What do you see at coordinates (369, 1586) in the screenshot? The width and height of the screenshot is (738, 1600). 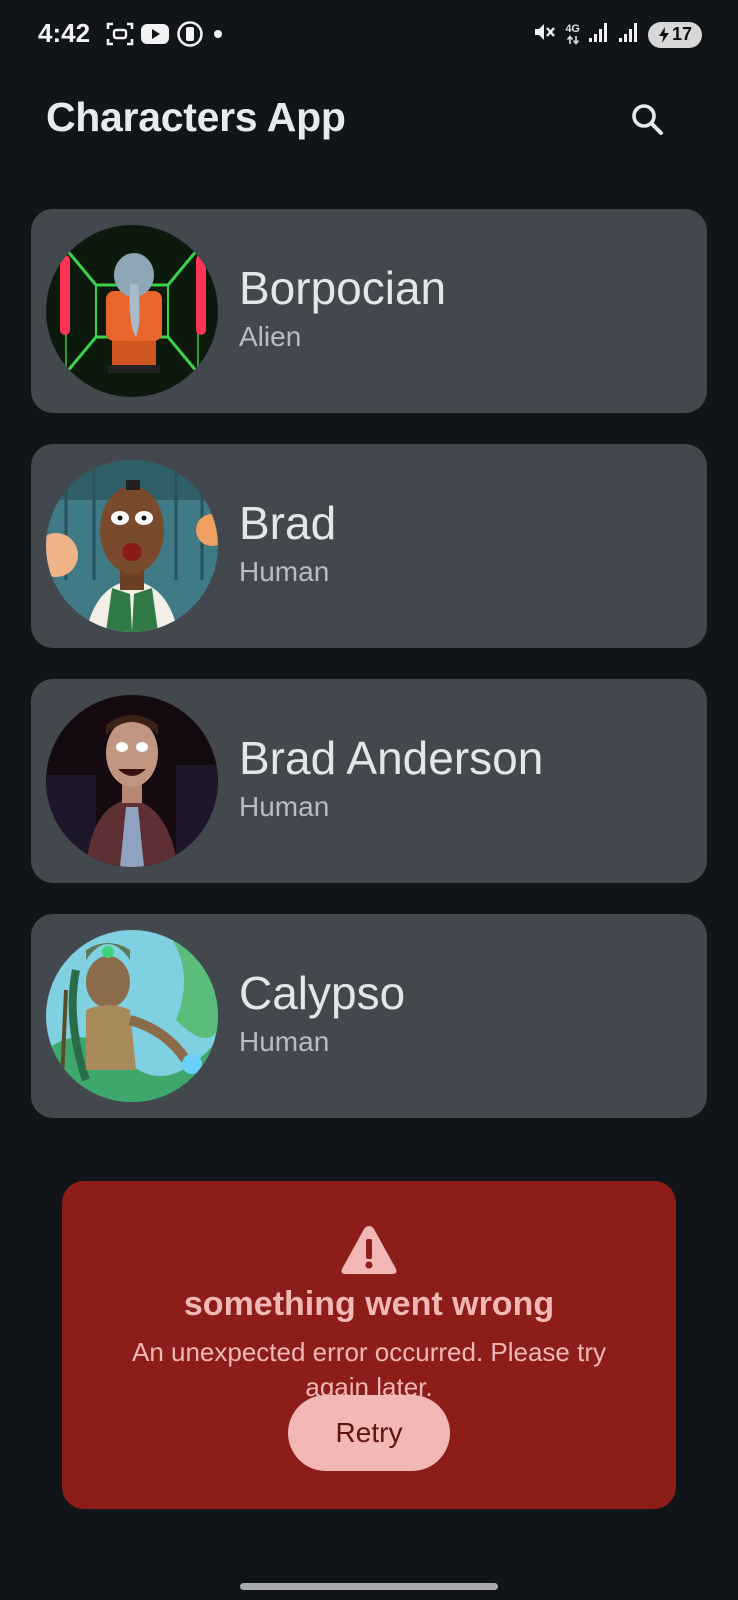 I see `gesture-nav-handle` at bounding box center [369, 1586].